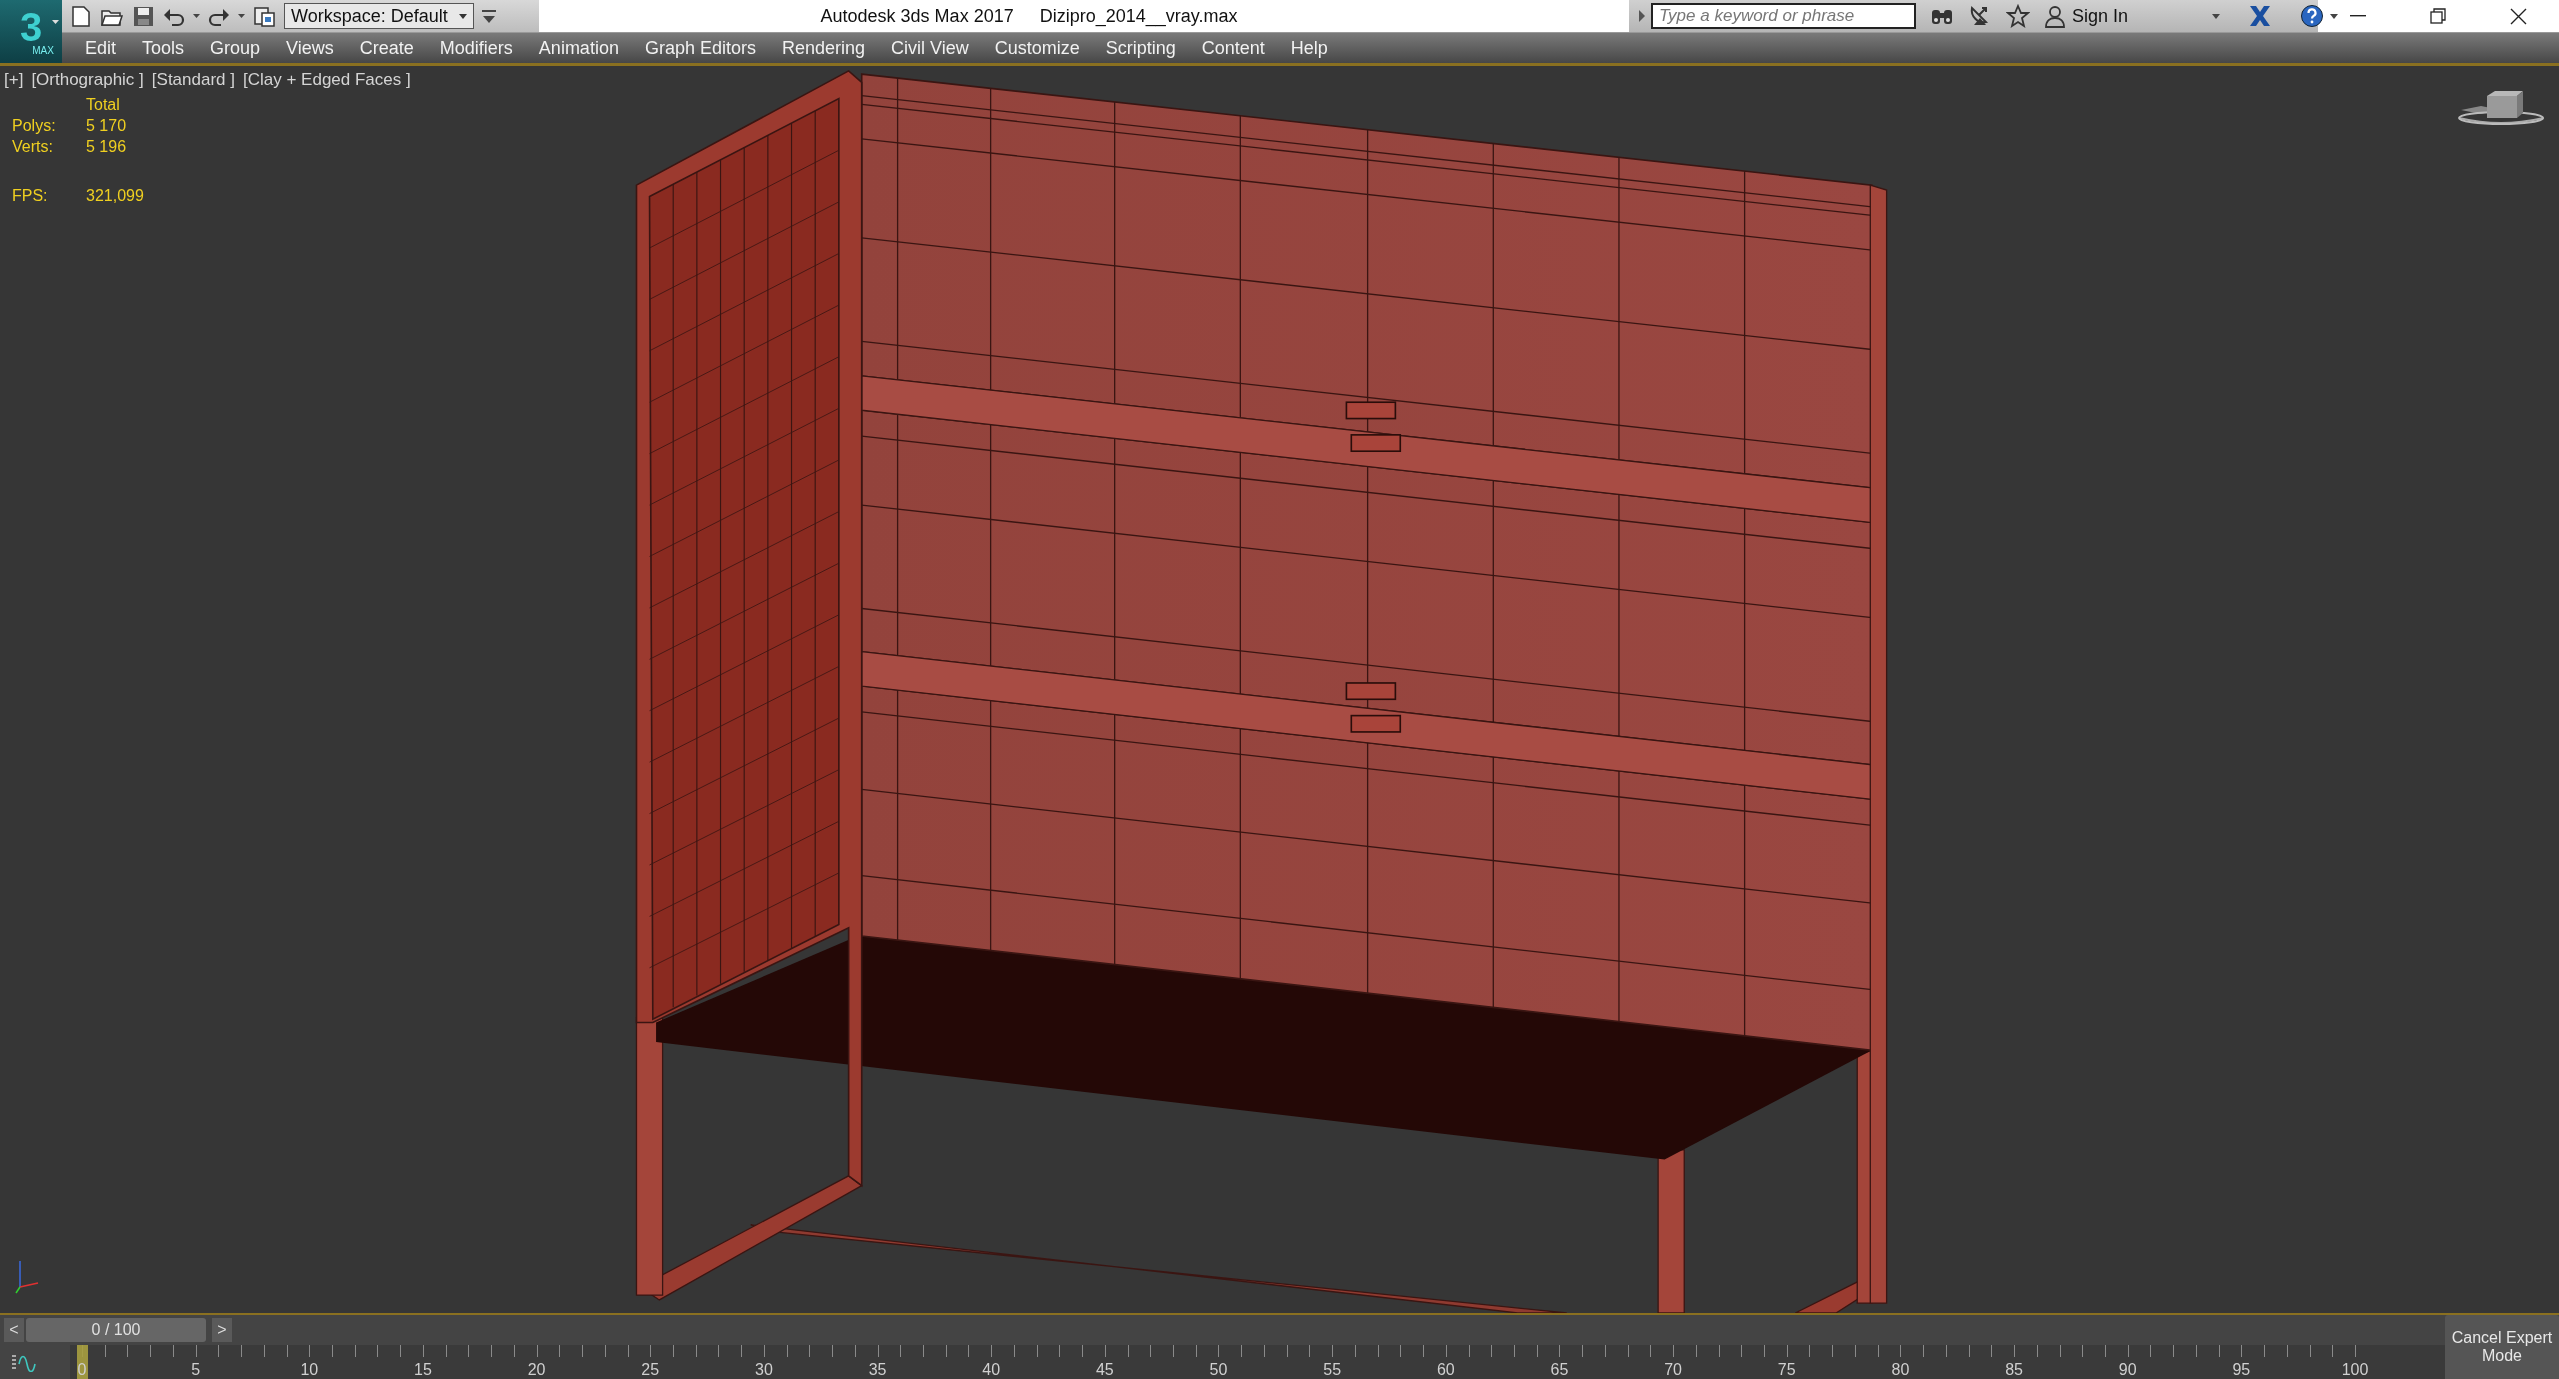 The image size is (2559, 1379). What do you see at coordinates (81, 16) in the screenshot?
I see `new-file-icon` at bounding box center [81, 16].